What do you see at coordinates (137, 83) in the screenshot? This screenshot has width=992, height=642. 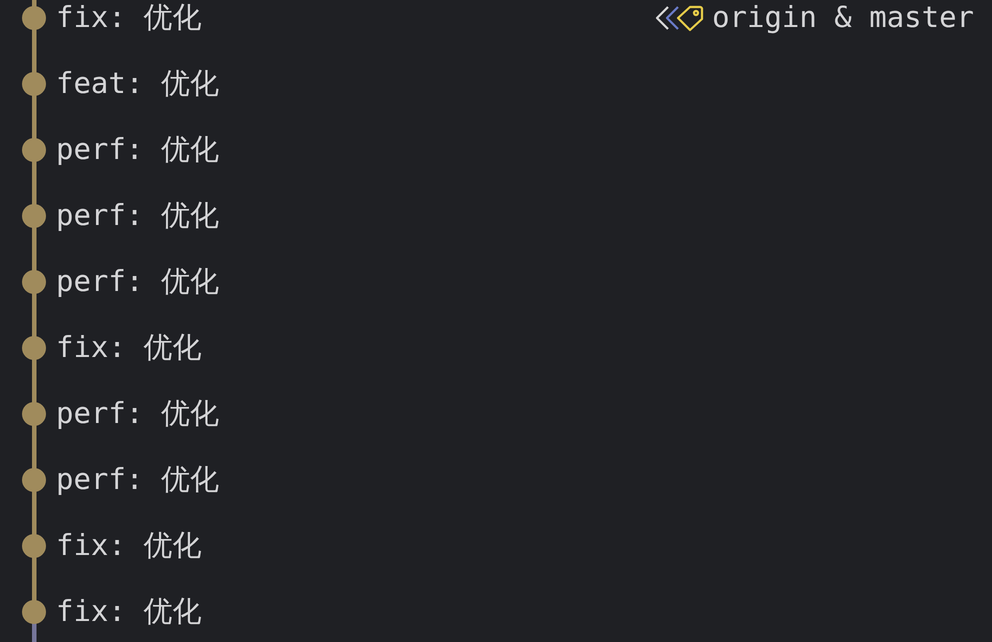 I see `commit-message: feat: 优化` at bounding box center [137, 83].